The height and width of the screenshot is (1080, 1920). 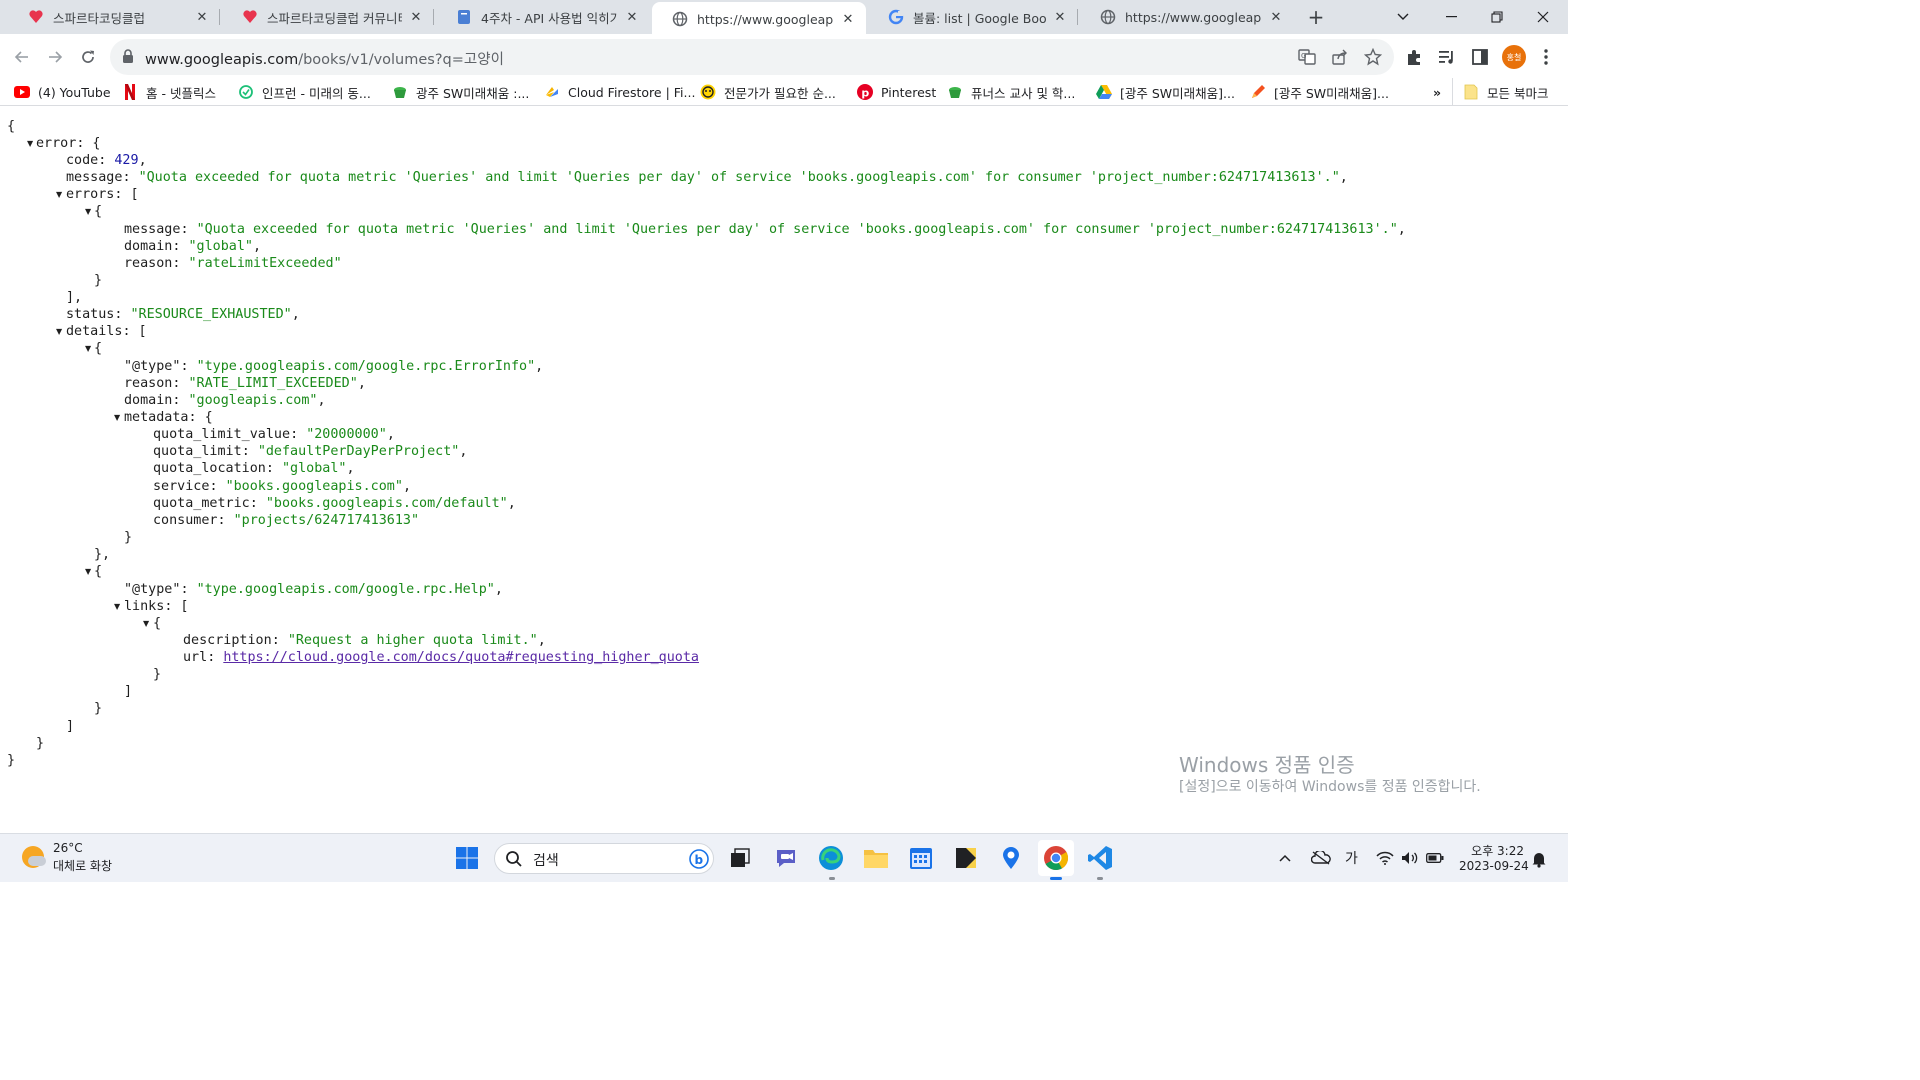 I want to click on all-bookmarks-folder: 모든 북마크, so click(x=1505, y=92).